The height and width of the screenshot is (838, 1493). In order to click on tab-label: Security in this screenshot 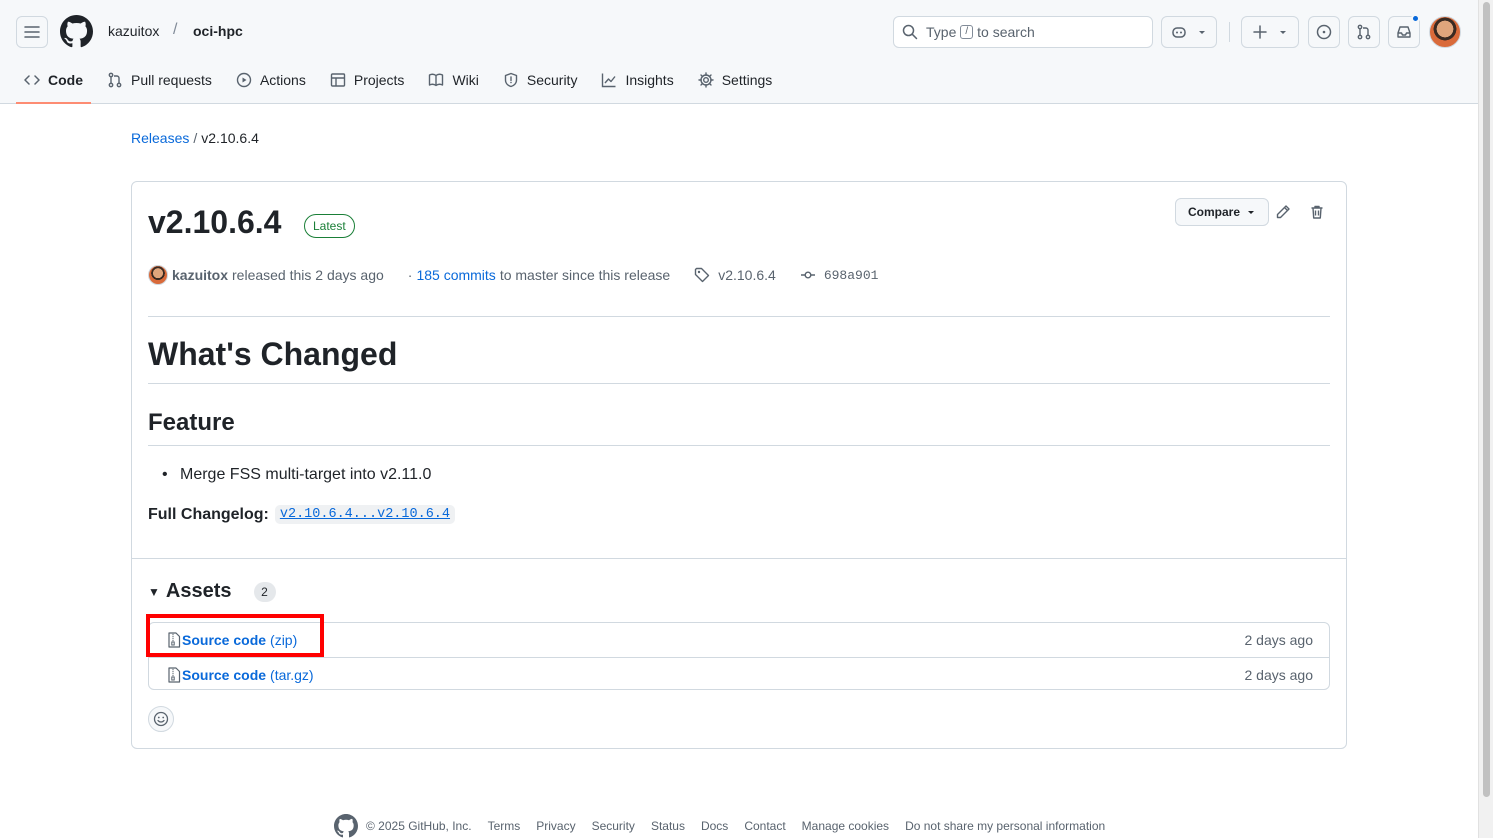, I will do `click(552, 80)`.